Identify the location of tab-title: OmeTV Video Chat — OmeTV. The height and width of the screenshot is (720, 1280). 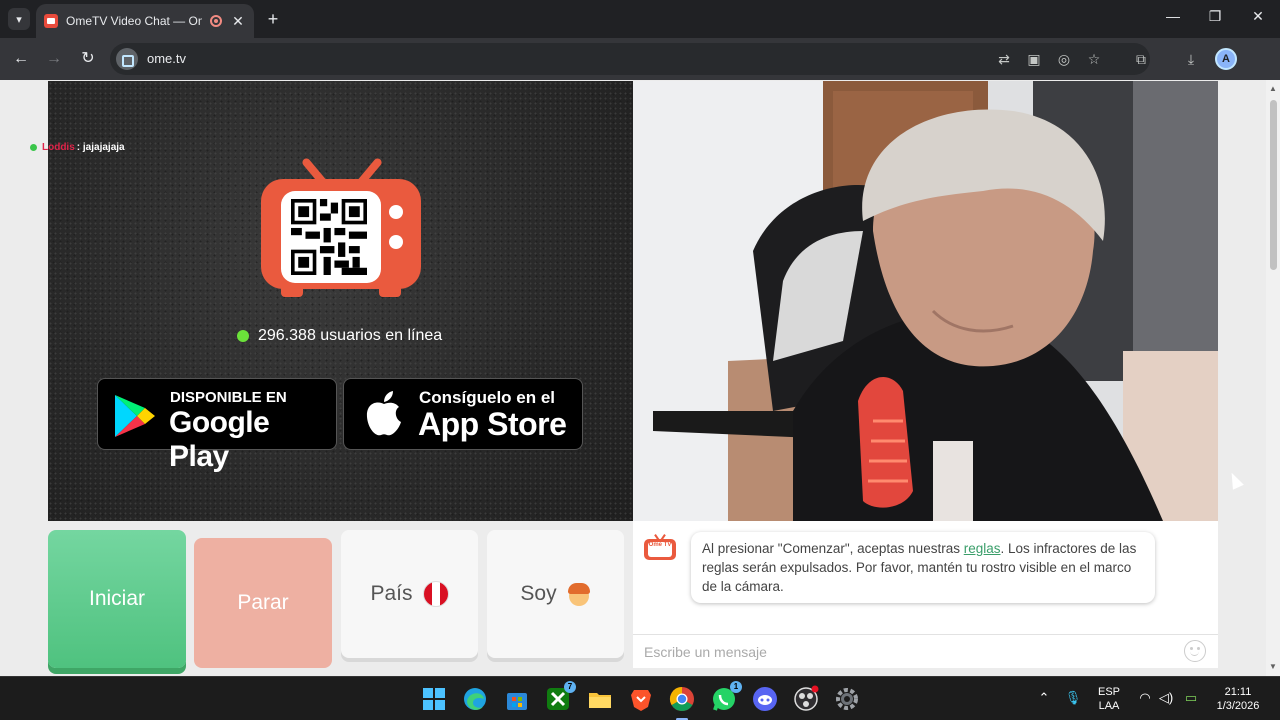
(134, 21).